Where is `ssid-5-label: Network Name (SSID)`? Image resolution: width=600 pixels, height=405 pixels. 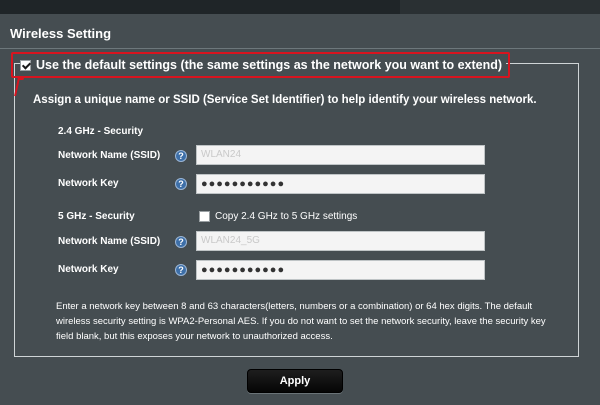
ssid-5-label: Network Name (SSID) is located at coordinates (109, 241).